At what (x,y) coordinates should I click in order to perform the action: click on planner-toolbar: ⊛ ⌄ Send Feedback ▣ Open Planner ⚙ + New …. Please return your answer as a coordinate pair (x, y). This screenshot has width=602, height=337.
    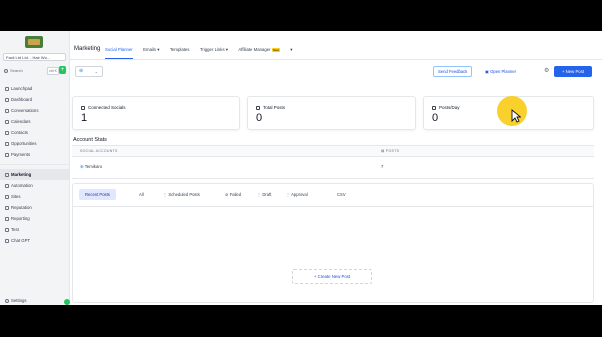
    Looking at the image, I should click on (335, 74).